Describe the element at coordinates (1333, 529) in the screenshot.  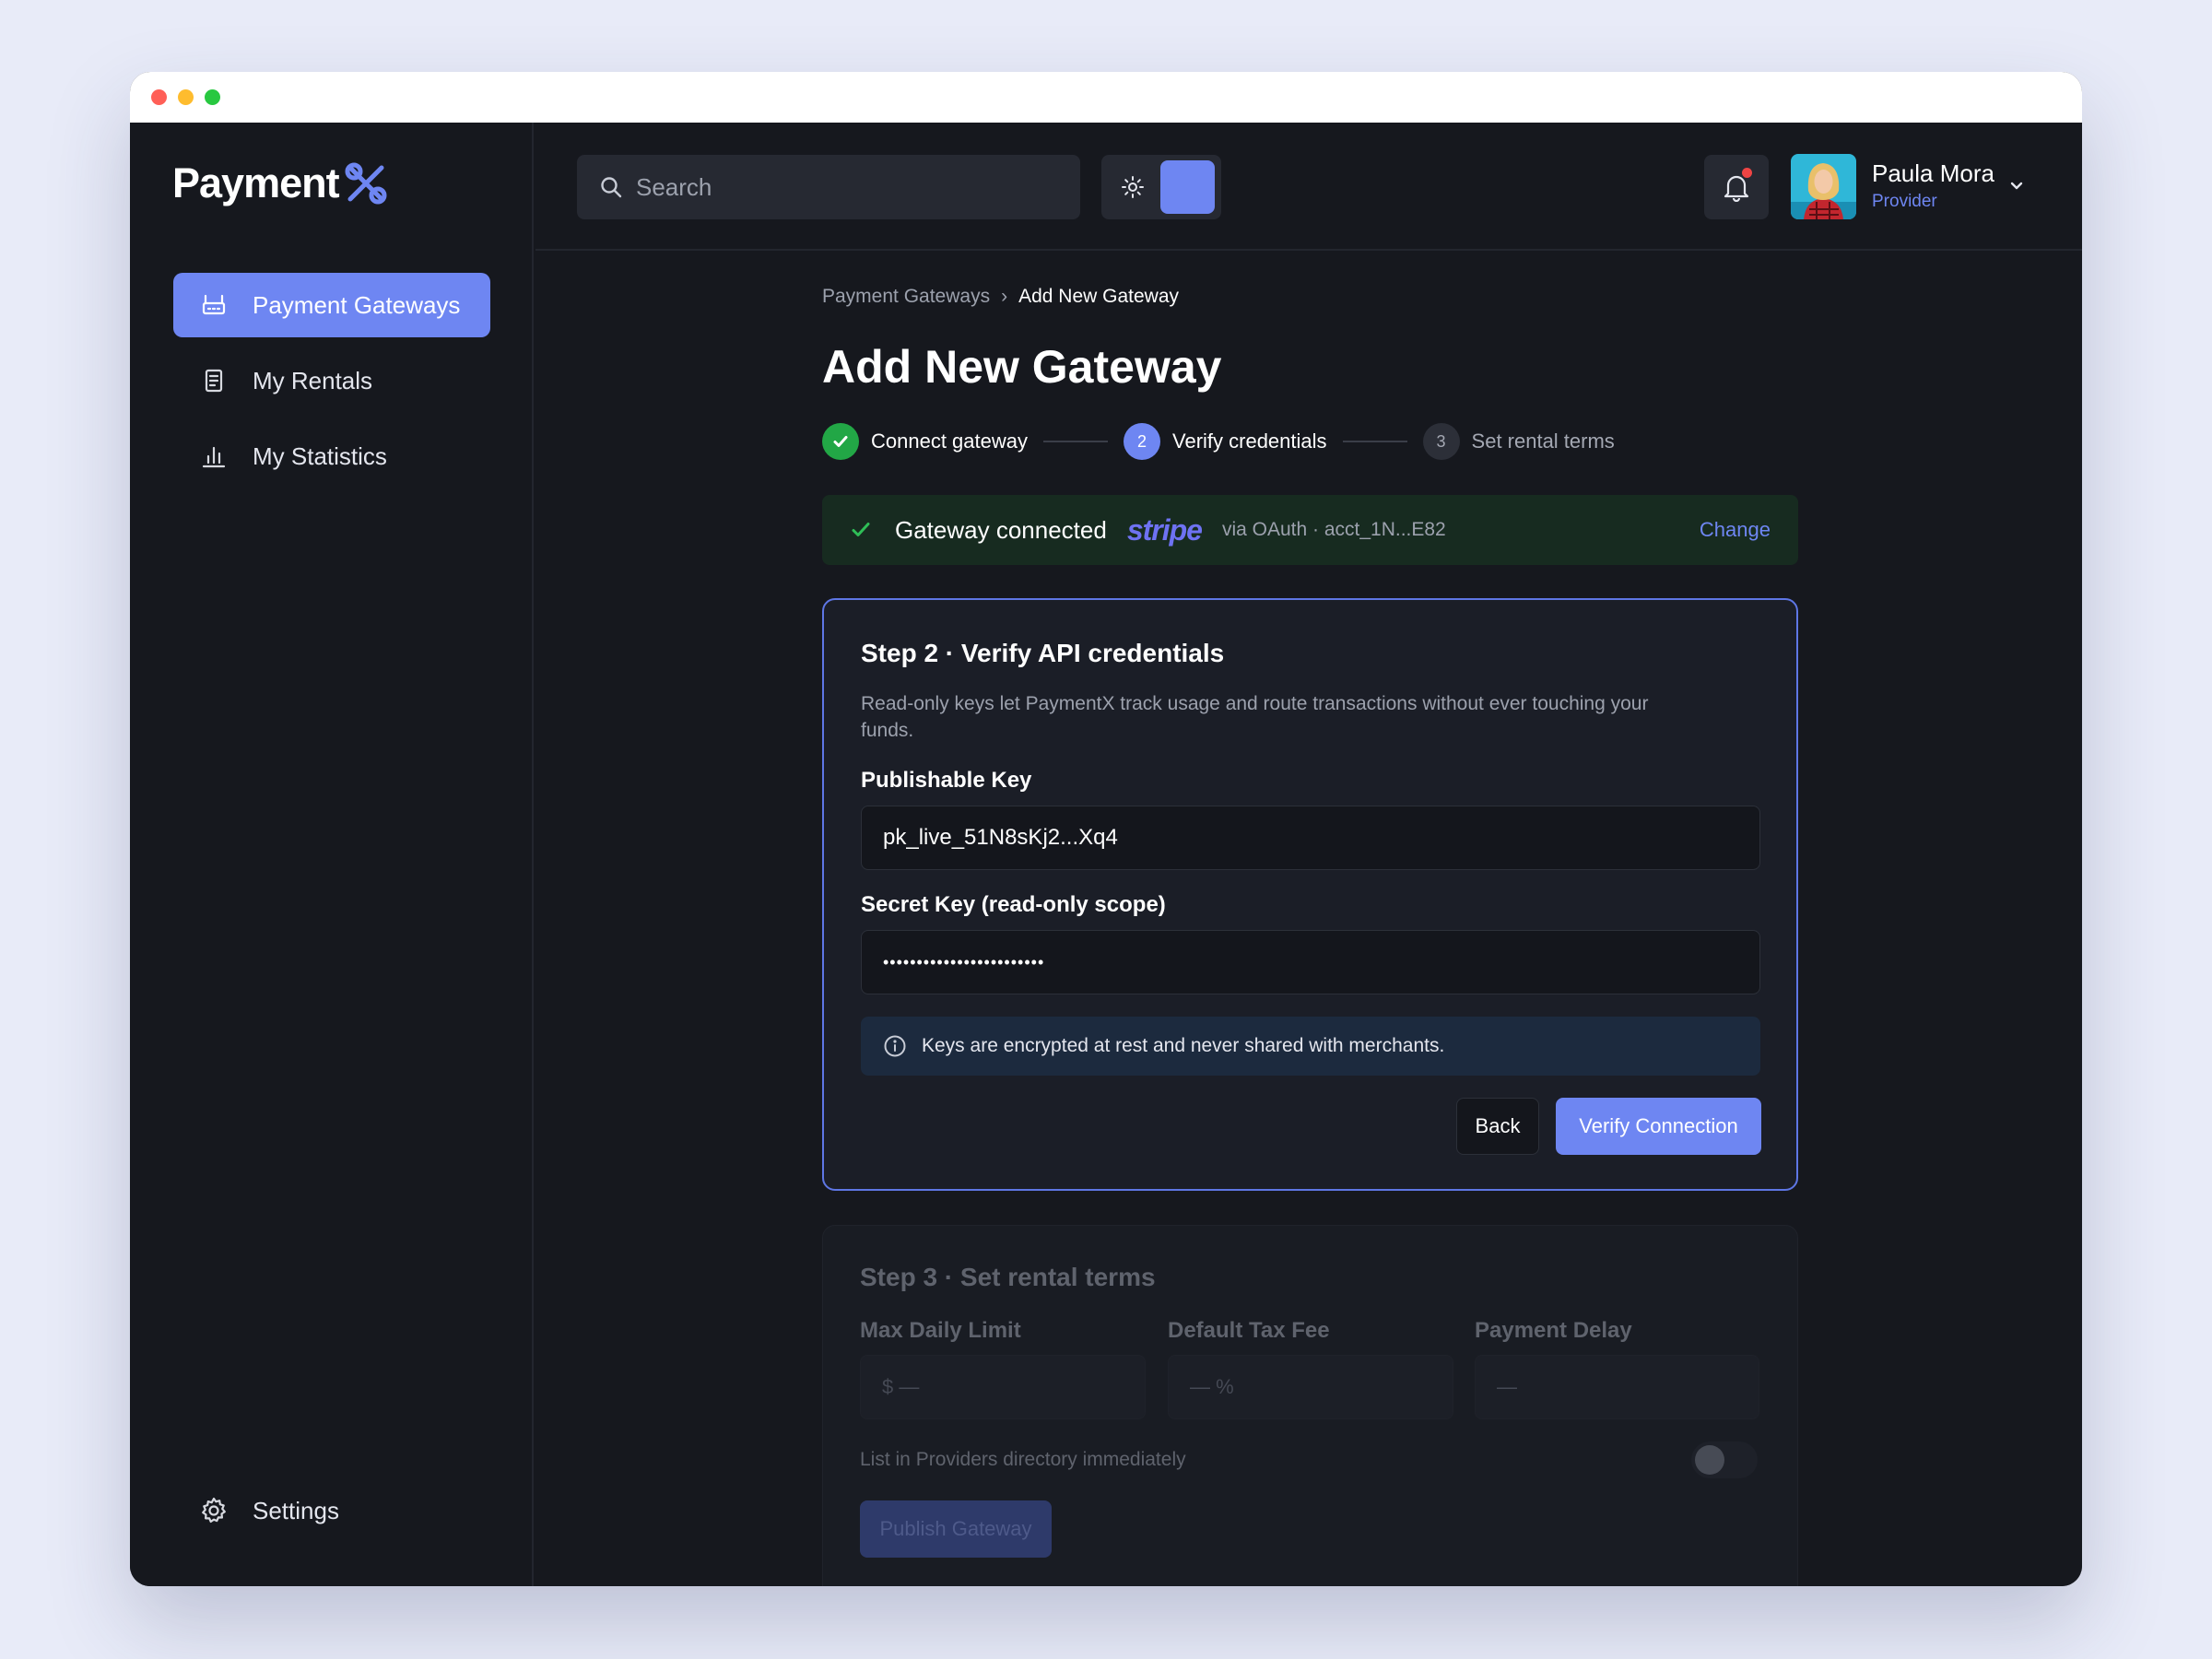
I see `connection-detail: via OAuth · acct_1N...E82` at that location.